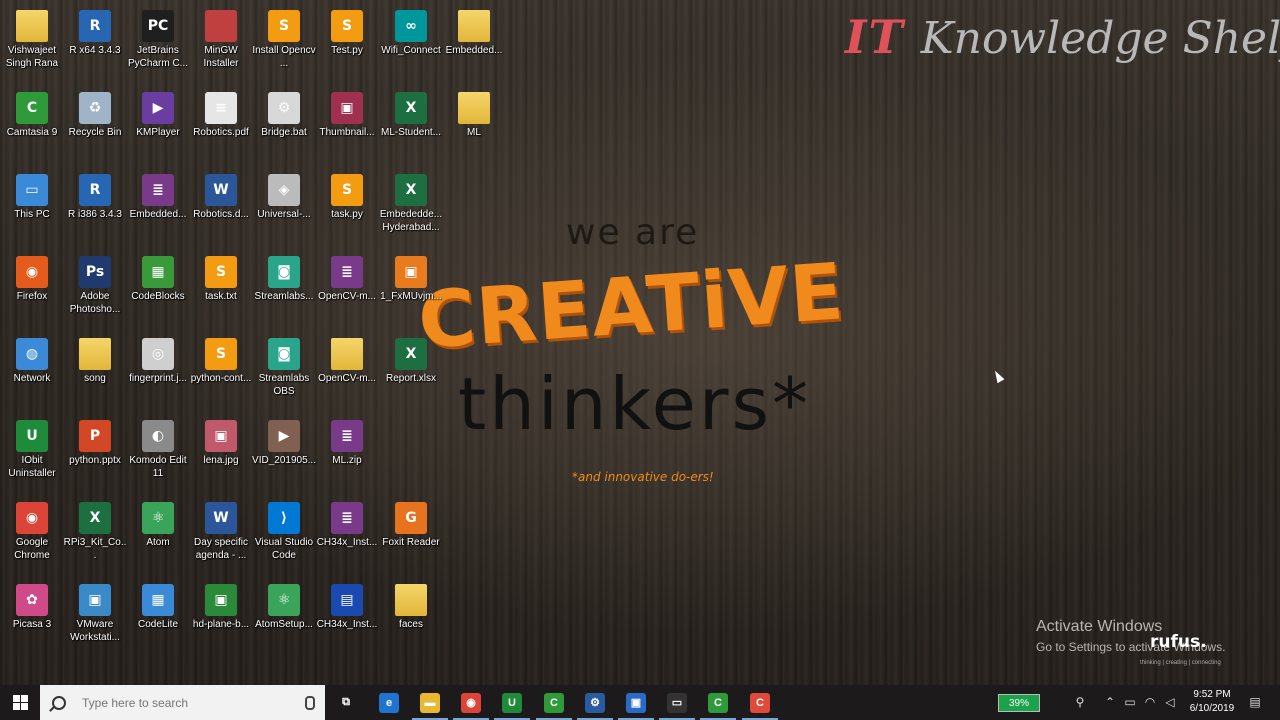 The width and height of the screenshot is (1280, 720). I want to click on desktop-icon-label: This PC, so click(32, 214).